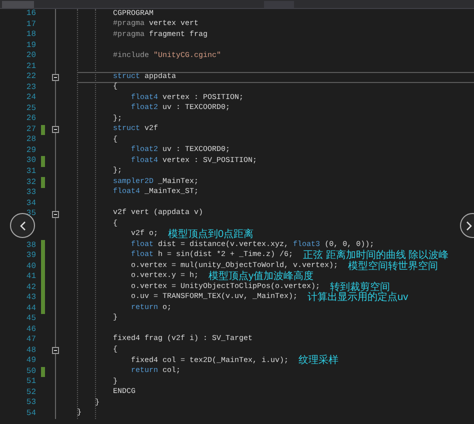 This screenshot has width=474, height=424. I want to click on chevron-right-icon, so click(469, 225).